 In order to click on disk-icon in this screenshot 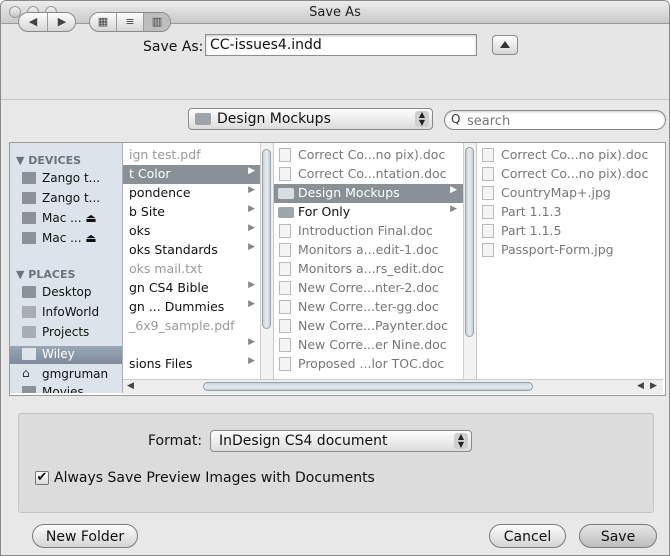, I will do `click(29, 218)`.